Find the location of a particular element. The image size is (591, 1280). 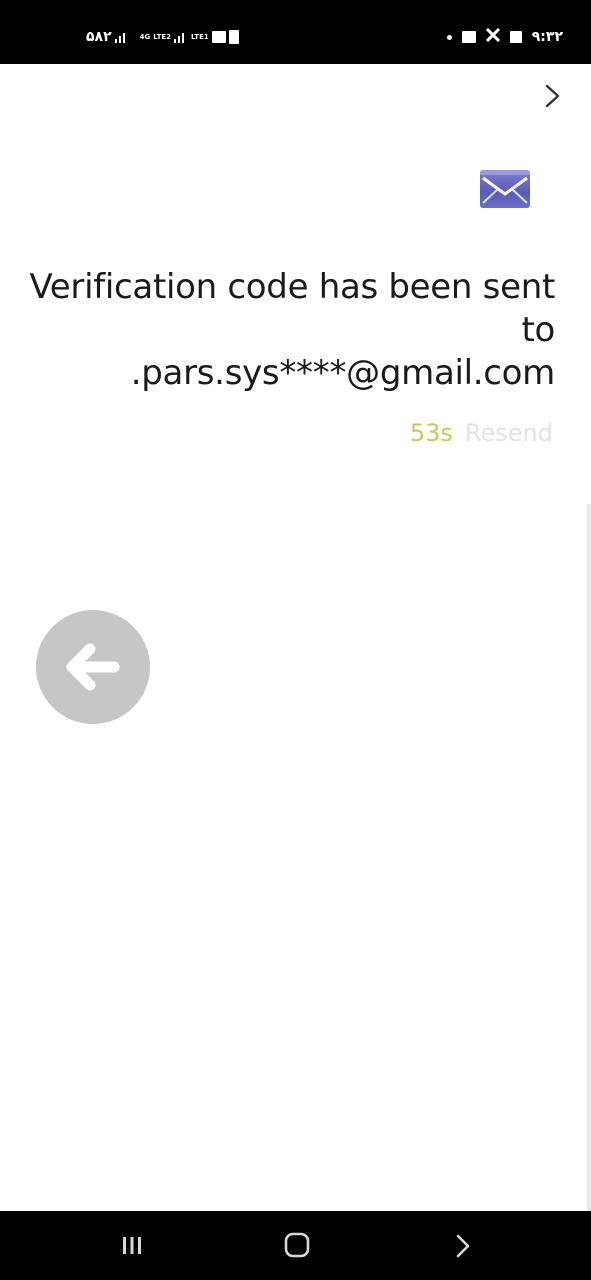

network-type-1: 4G is located at coordinates (145, 36).